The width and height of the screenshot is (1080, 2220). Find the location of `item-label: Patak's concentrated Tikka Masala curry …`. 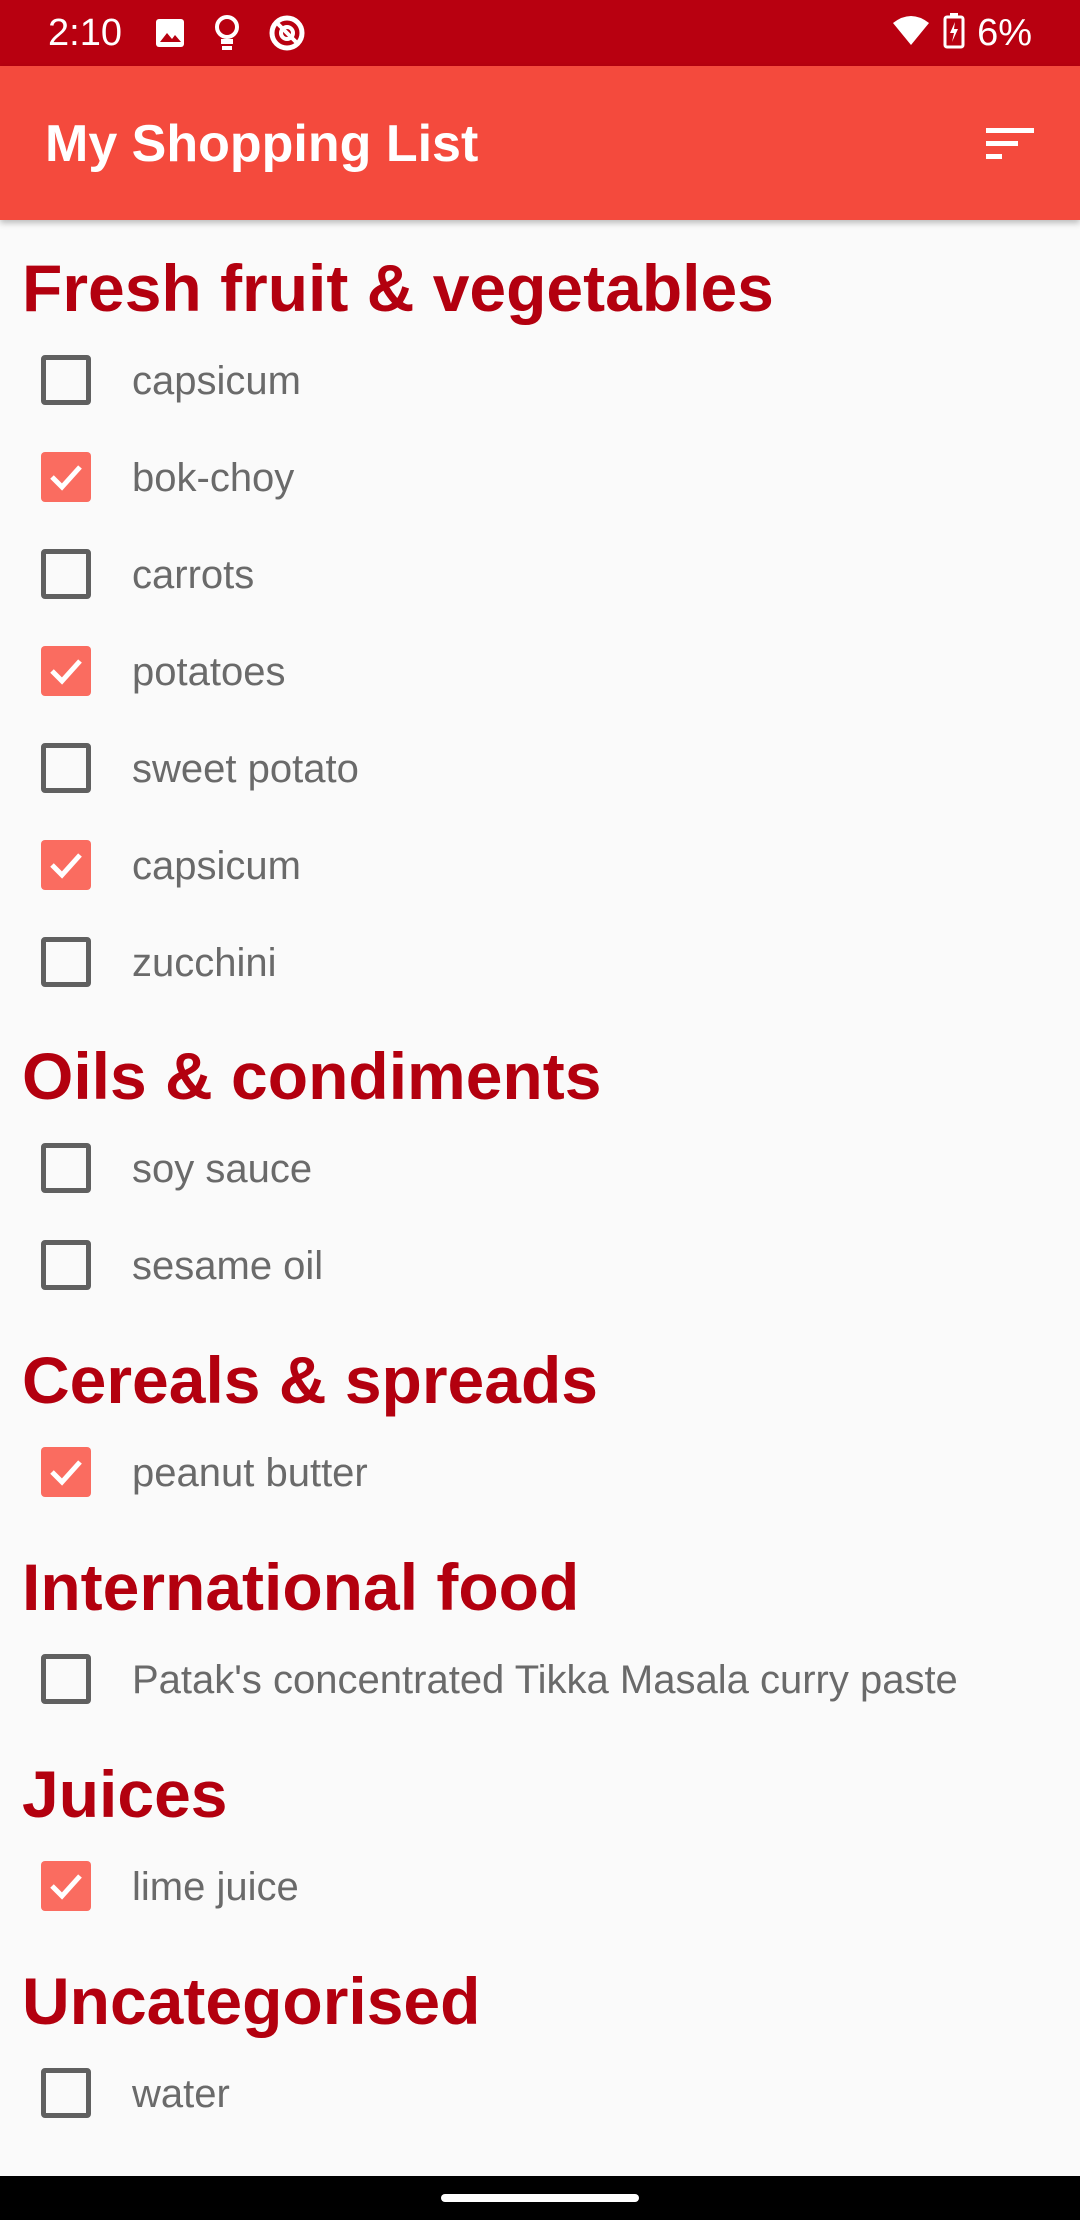

item-label: Patak's concentrated Tikka Masala curry … is located at coordinates (545, 1680).